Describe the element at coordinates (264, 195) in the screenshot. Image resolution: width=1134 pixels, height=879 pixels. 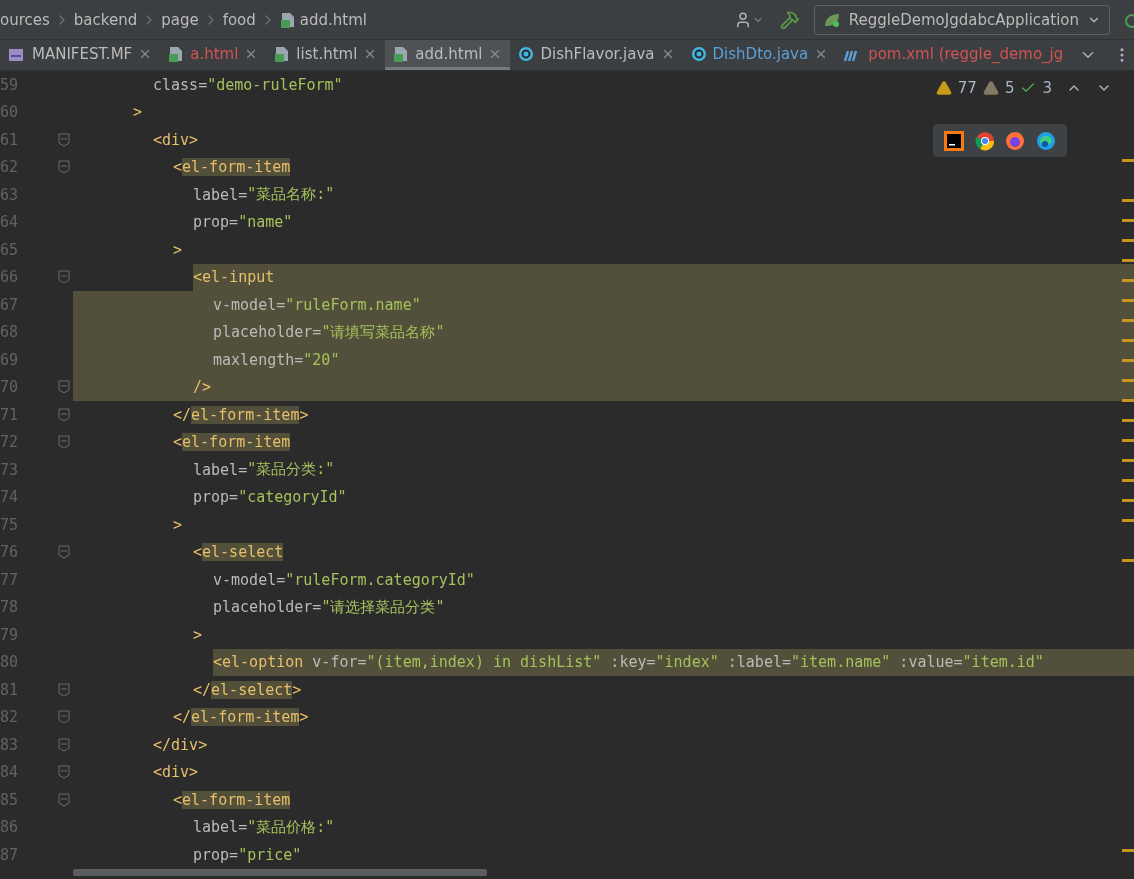
I see `code-line: label="菜品名称:"` at that location.